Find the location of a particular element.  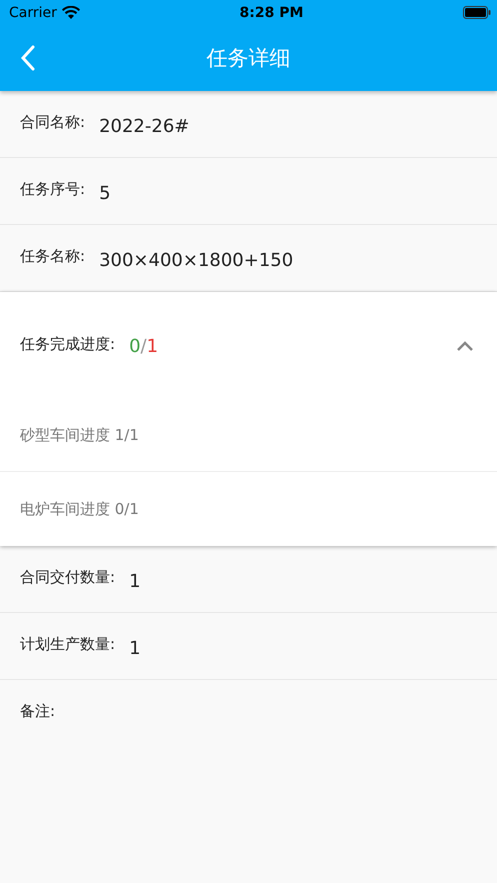

field-label: 任务名称: is located at coordinates (53, 256).